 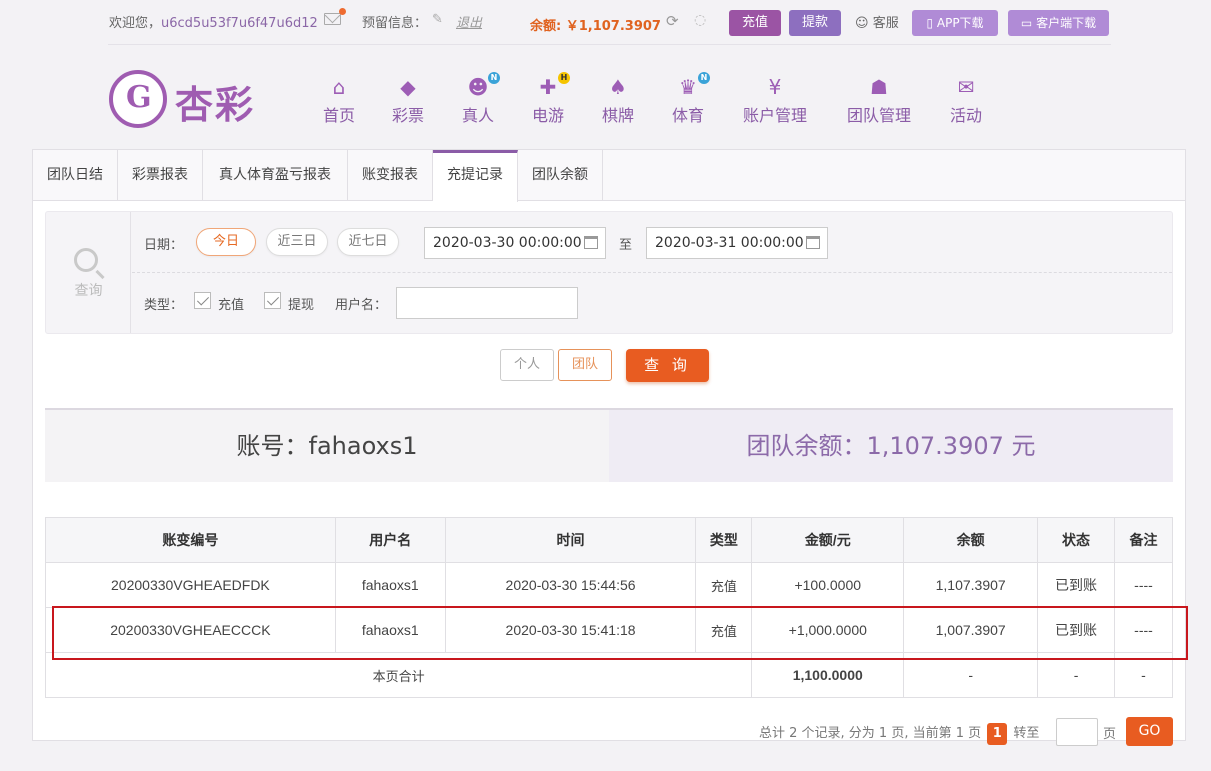 What do you see at coordinates (338, 115) in the screenshot?
I see `nav-home-label: 首页` at bounding box center [338, 115].